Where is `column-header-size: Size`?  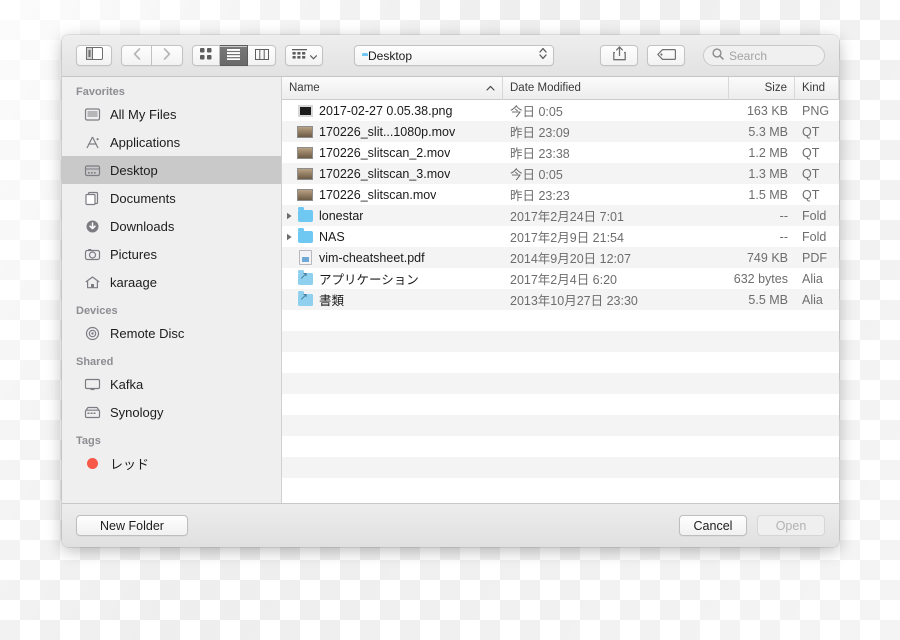 column-header-size: Size is located at coordinates (762, 88).